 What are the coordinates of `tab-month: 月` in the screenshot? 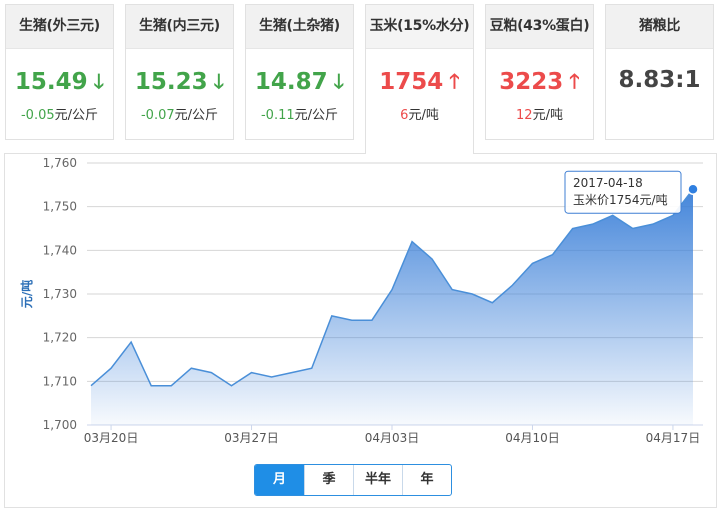 It's located at (279, 480).